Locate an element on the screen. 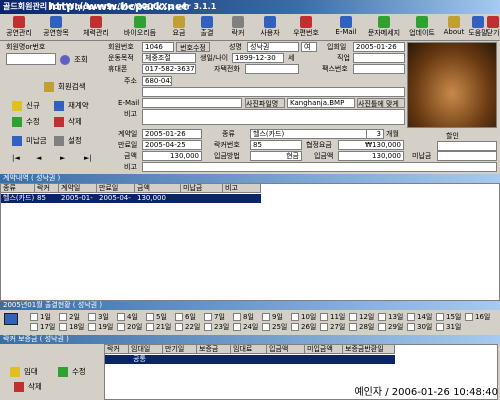 The height and width of the screenshot is (400, 500). amount-field: 130,000 is located at coordinates (172, 156).